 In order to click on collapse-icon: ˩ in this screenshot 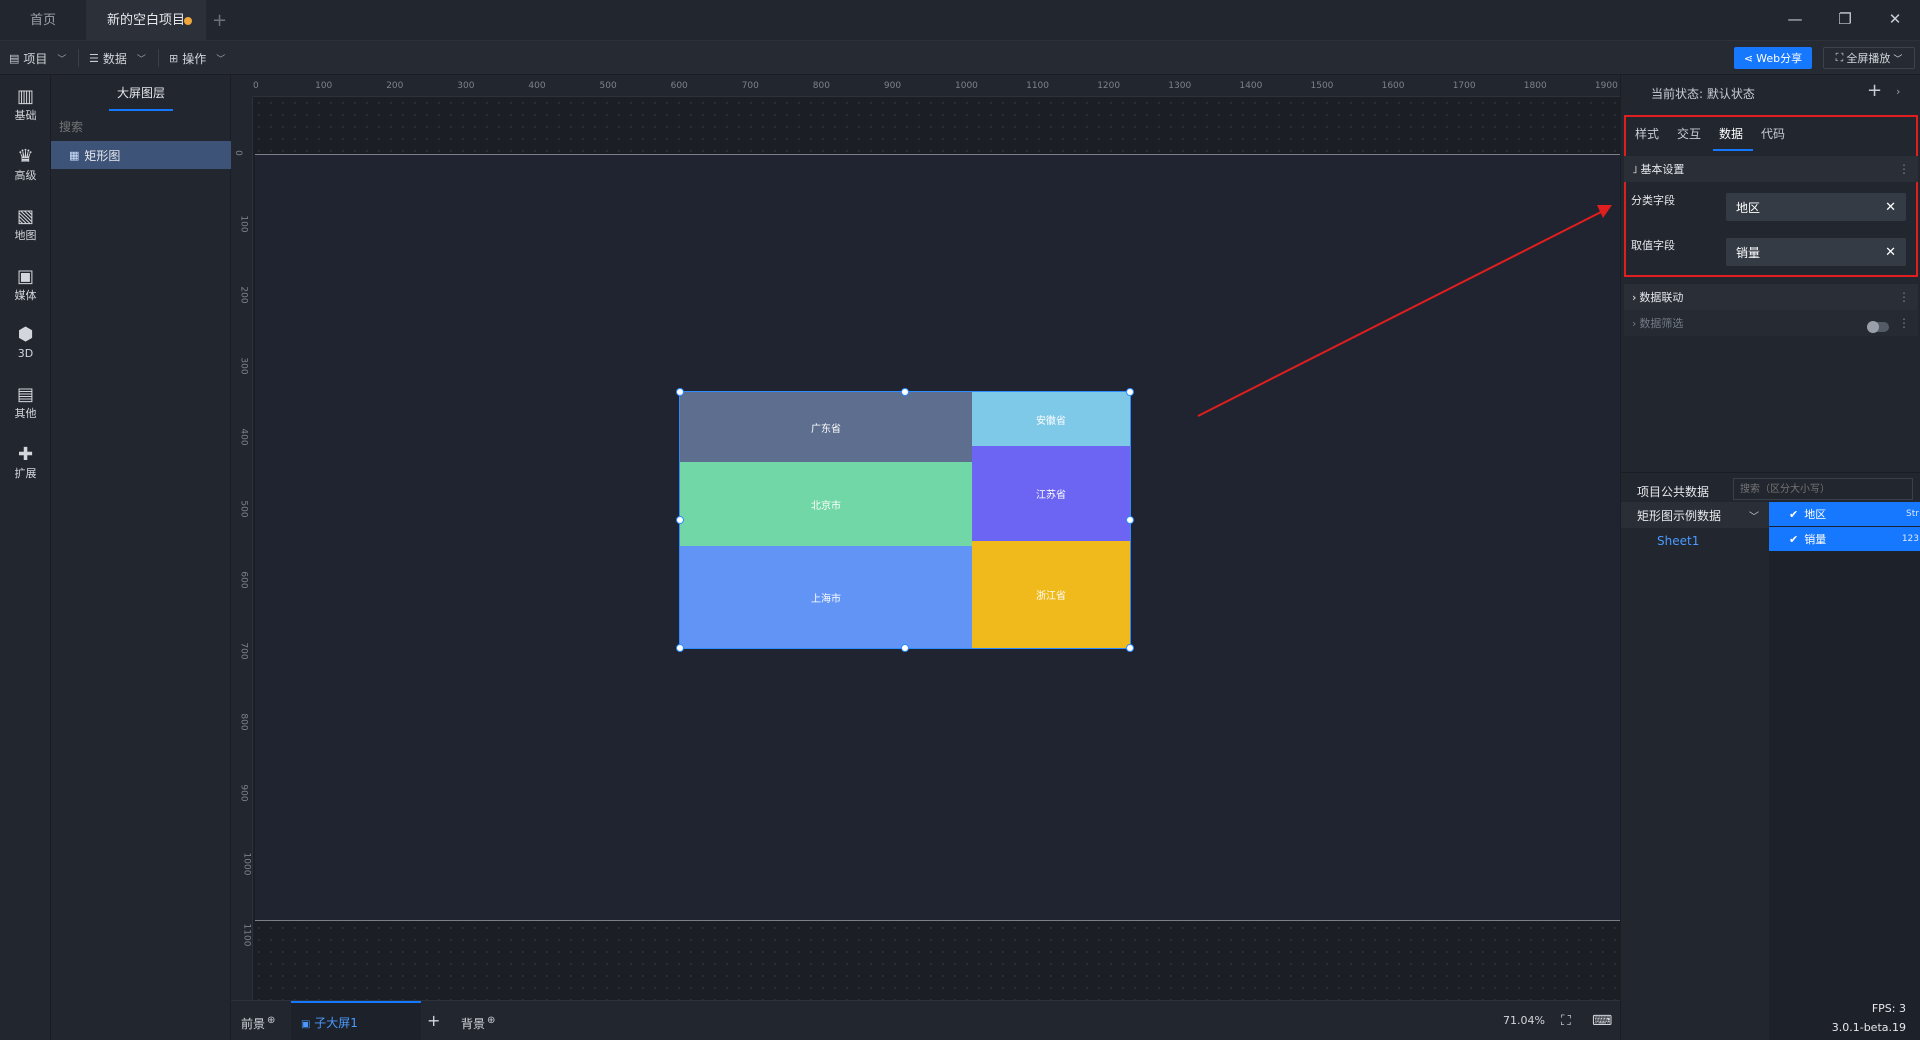, I will do `click(1635, 169)`.